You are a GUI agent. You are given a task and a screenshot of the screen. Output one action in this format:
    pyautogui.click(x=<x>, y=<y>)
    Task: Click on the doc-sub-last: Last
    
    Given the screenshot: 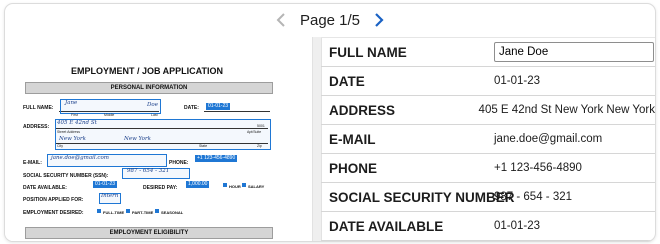 What is the action you would take?
    pyautogui.click(x=154, y=115)
    